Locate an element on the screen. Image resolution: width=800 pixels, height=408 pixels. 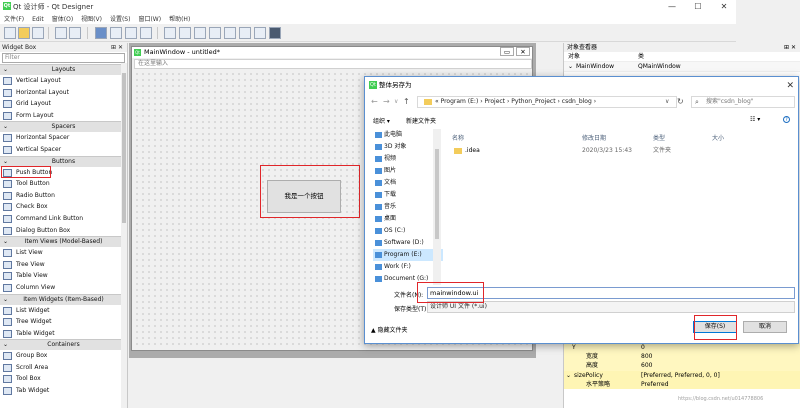
widget-item: Check Box is located at coordinates (63, 207).